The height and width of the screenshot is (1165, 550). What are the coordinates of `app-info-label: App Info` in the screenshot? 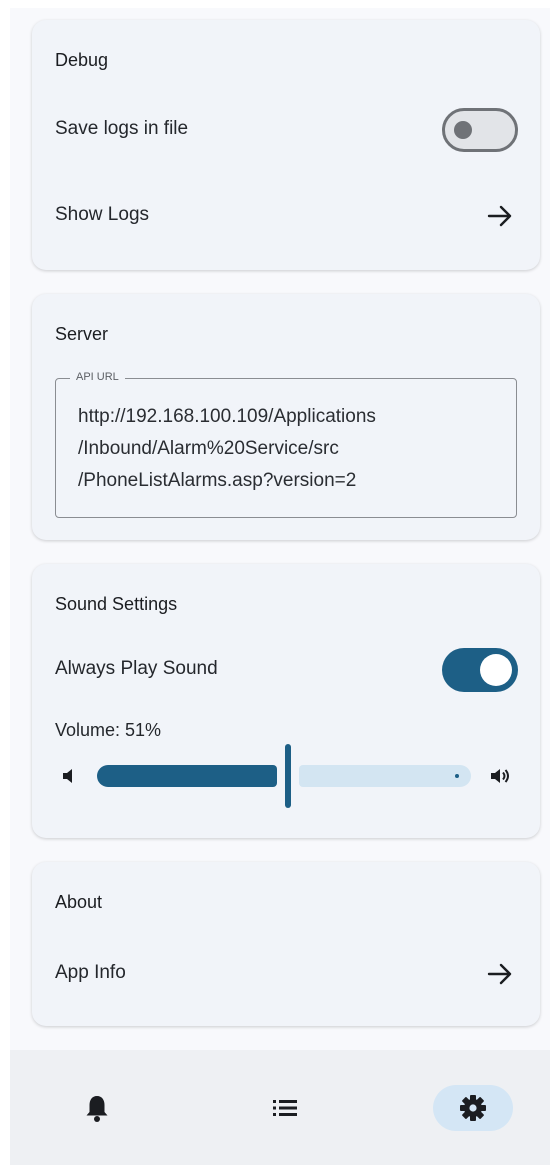 It's located at (90, 972).